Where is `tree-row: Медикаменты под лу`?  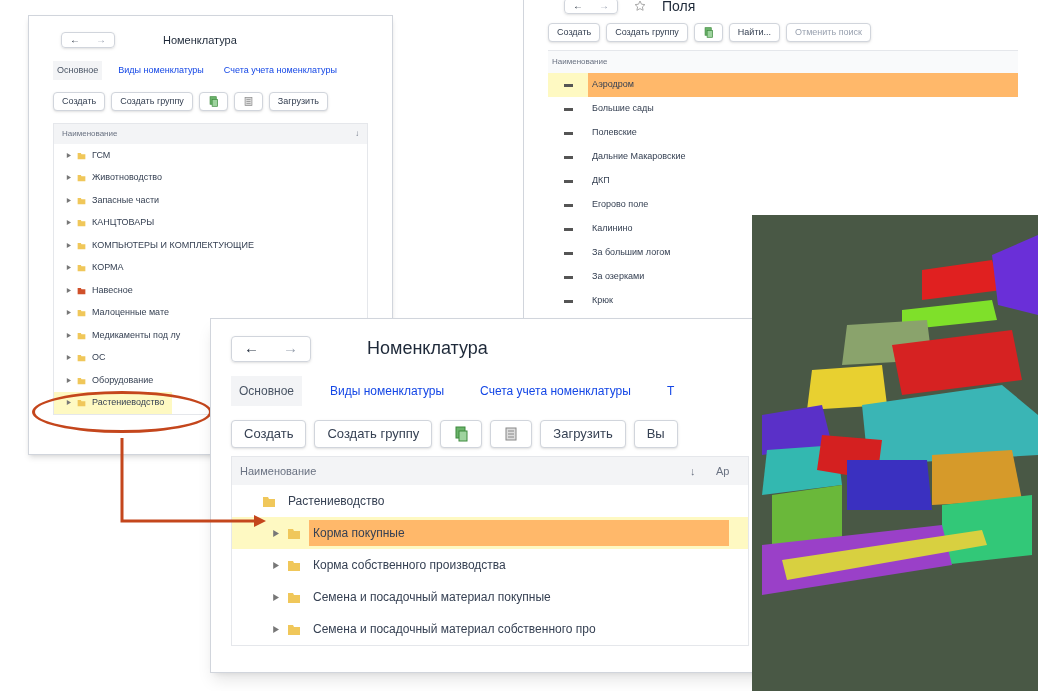
tree-row: Медикаменты под лу is located at coordinates (121, 335).